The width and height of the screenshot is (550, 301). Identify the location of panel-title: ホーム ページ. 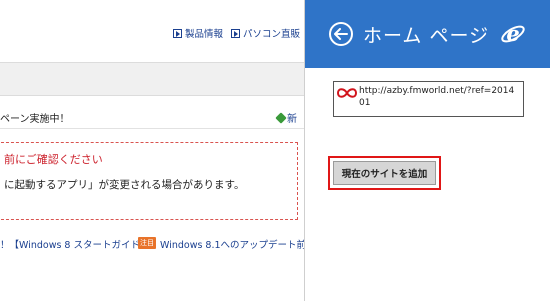
(426, 36).